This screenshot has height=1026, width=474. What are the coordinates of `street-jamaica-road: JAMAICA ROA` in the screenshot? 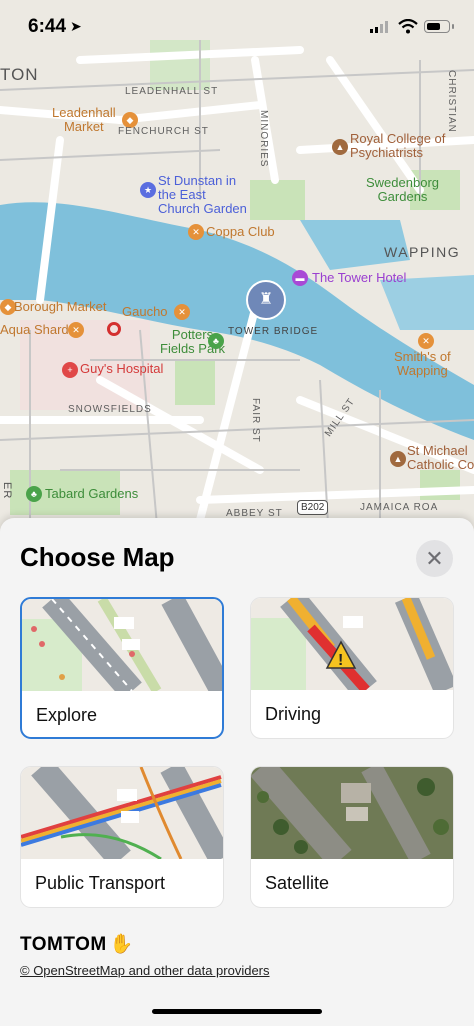 It's located at (399, 507).